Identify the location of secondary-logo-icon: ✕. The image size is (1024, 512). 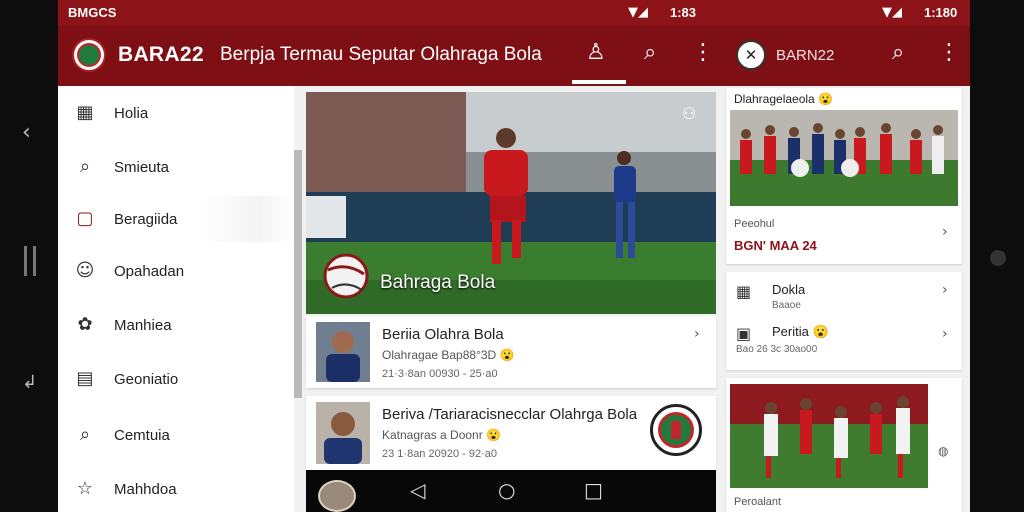
(751, 55).